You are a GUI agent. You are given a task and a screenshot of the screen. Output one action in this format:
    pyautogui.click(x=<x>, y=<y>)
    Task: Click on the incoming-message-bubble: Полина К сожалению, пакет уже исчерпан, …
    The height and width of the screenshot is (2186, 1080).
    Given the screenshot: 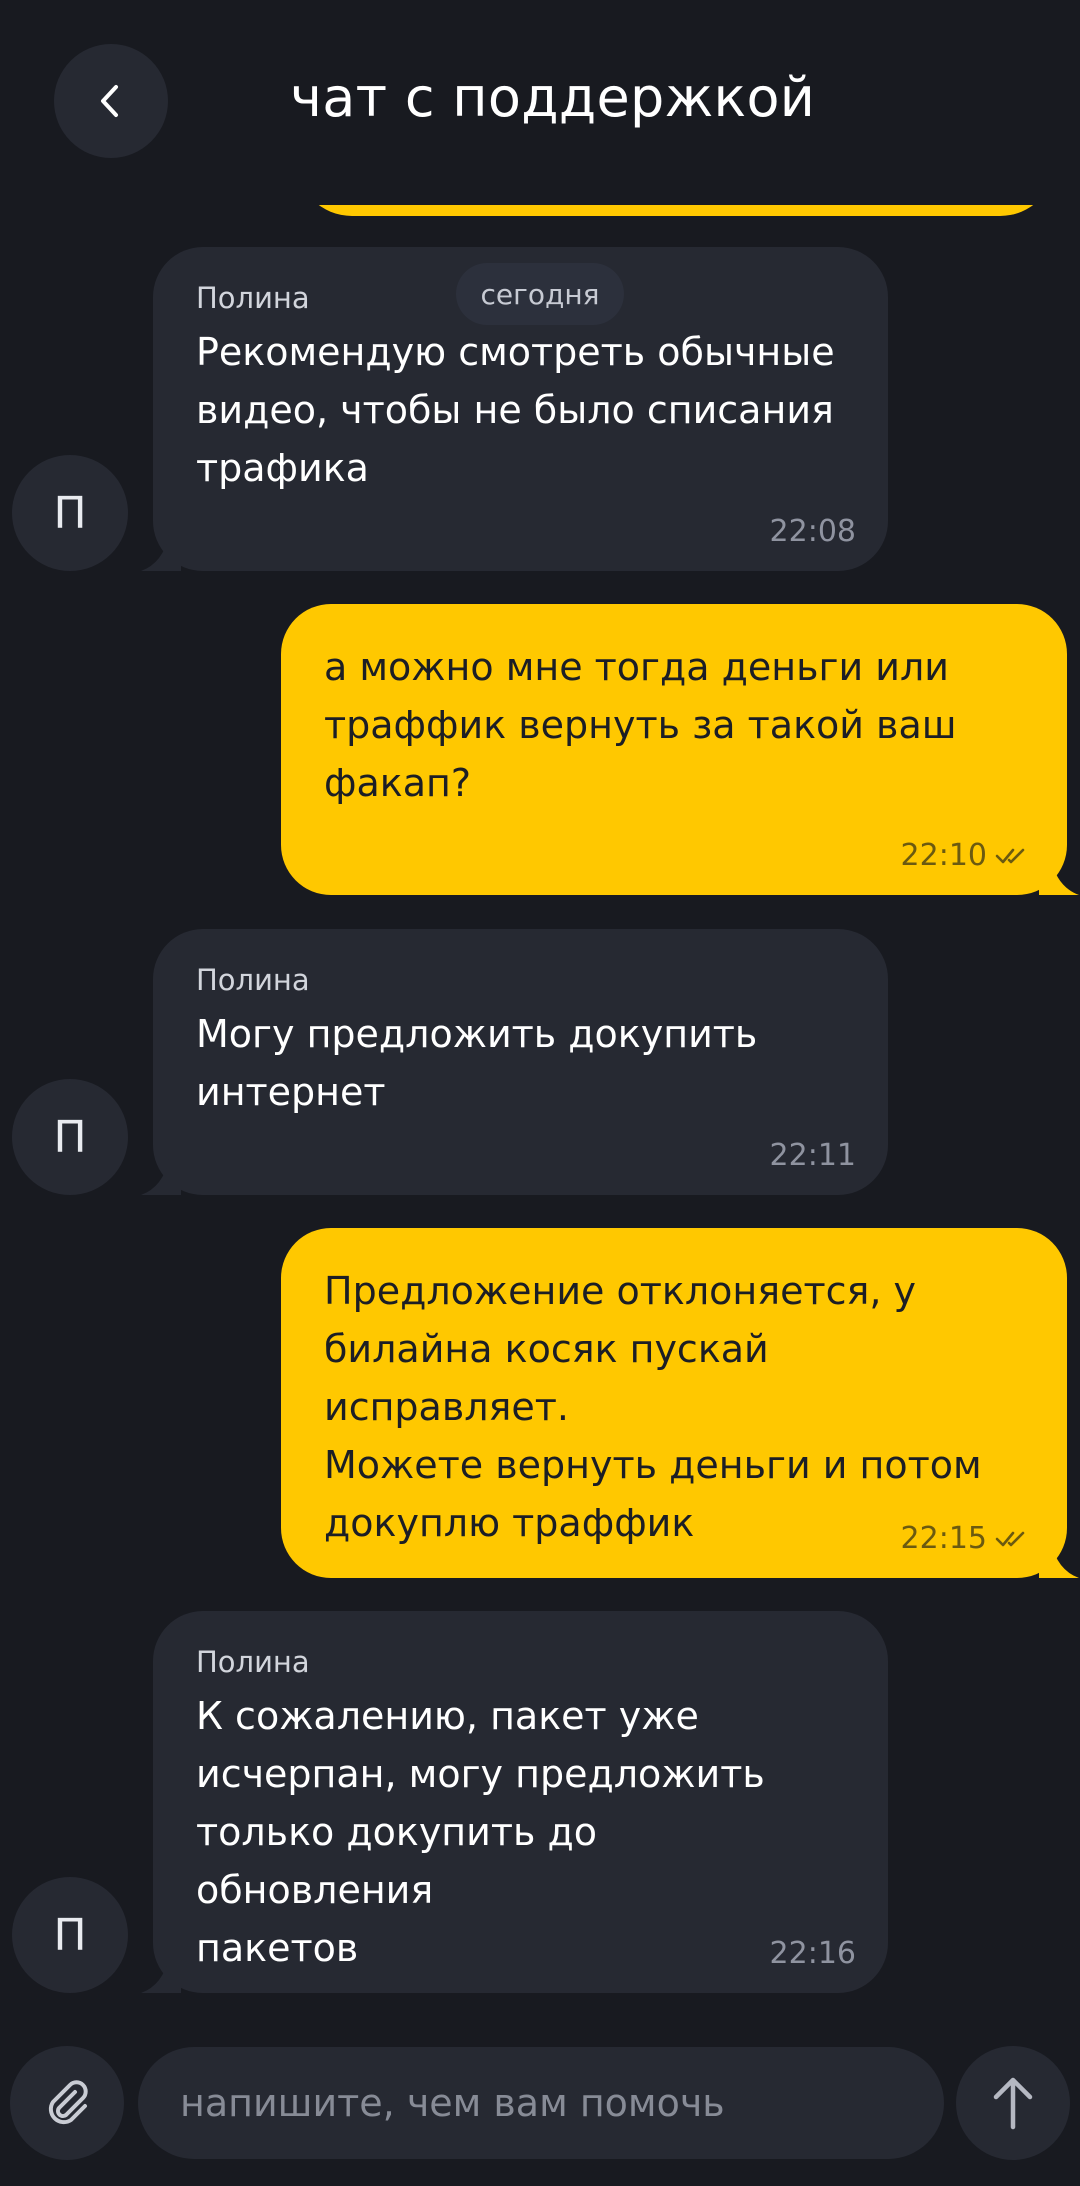 What is the action you would take?
    pyautogui.click(x=514, y=1802)
    